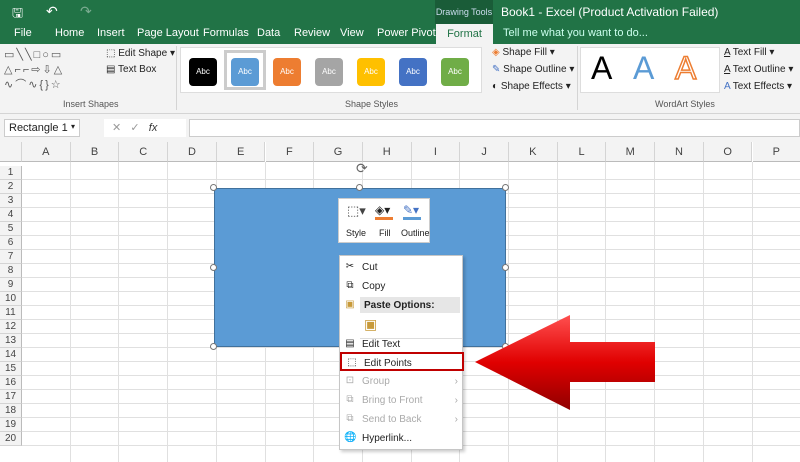  What do you see at coordinates (17, 15) in the screenshot?
I see `save-icon: 🖫` at bounding box center [17, 15].